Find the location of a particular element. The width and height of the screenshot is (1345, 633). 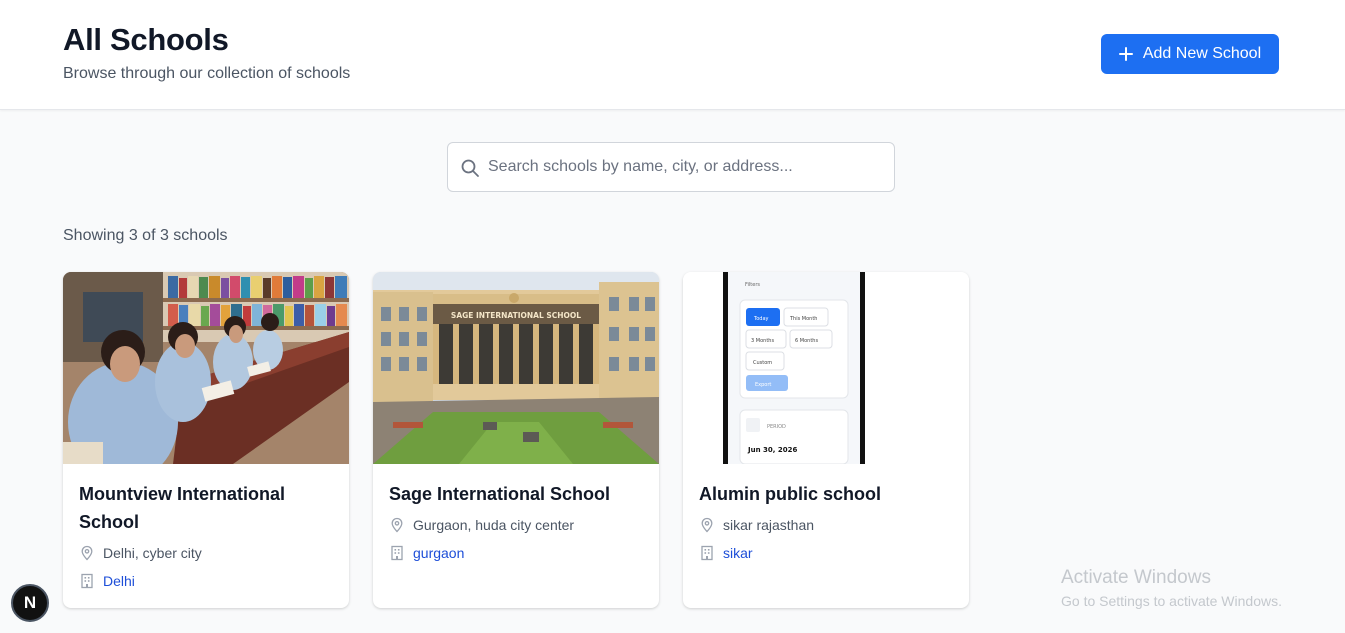

phone-chip-this-month: This Month is located at coordinates (803, 319).